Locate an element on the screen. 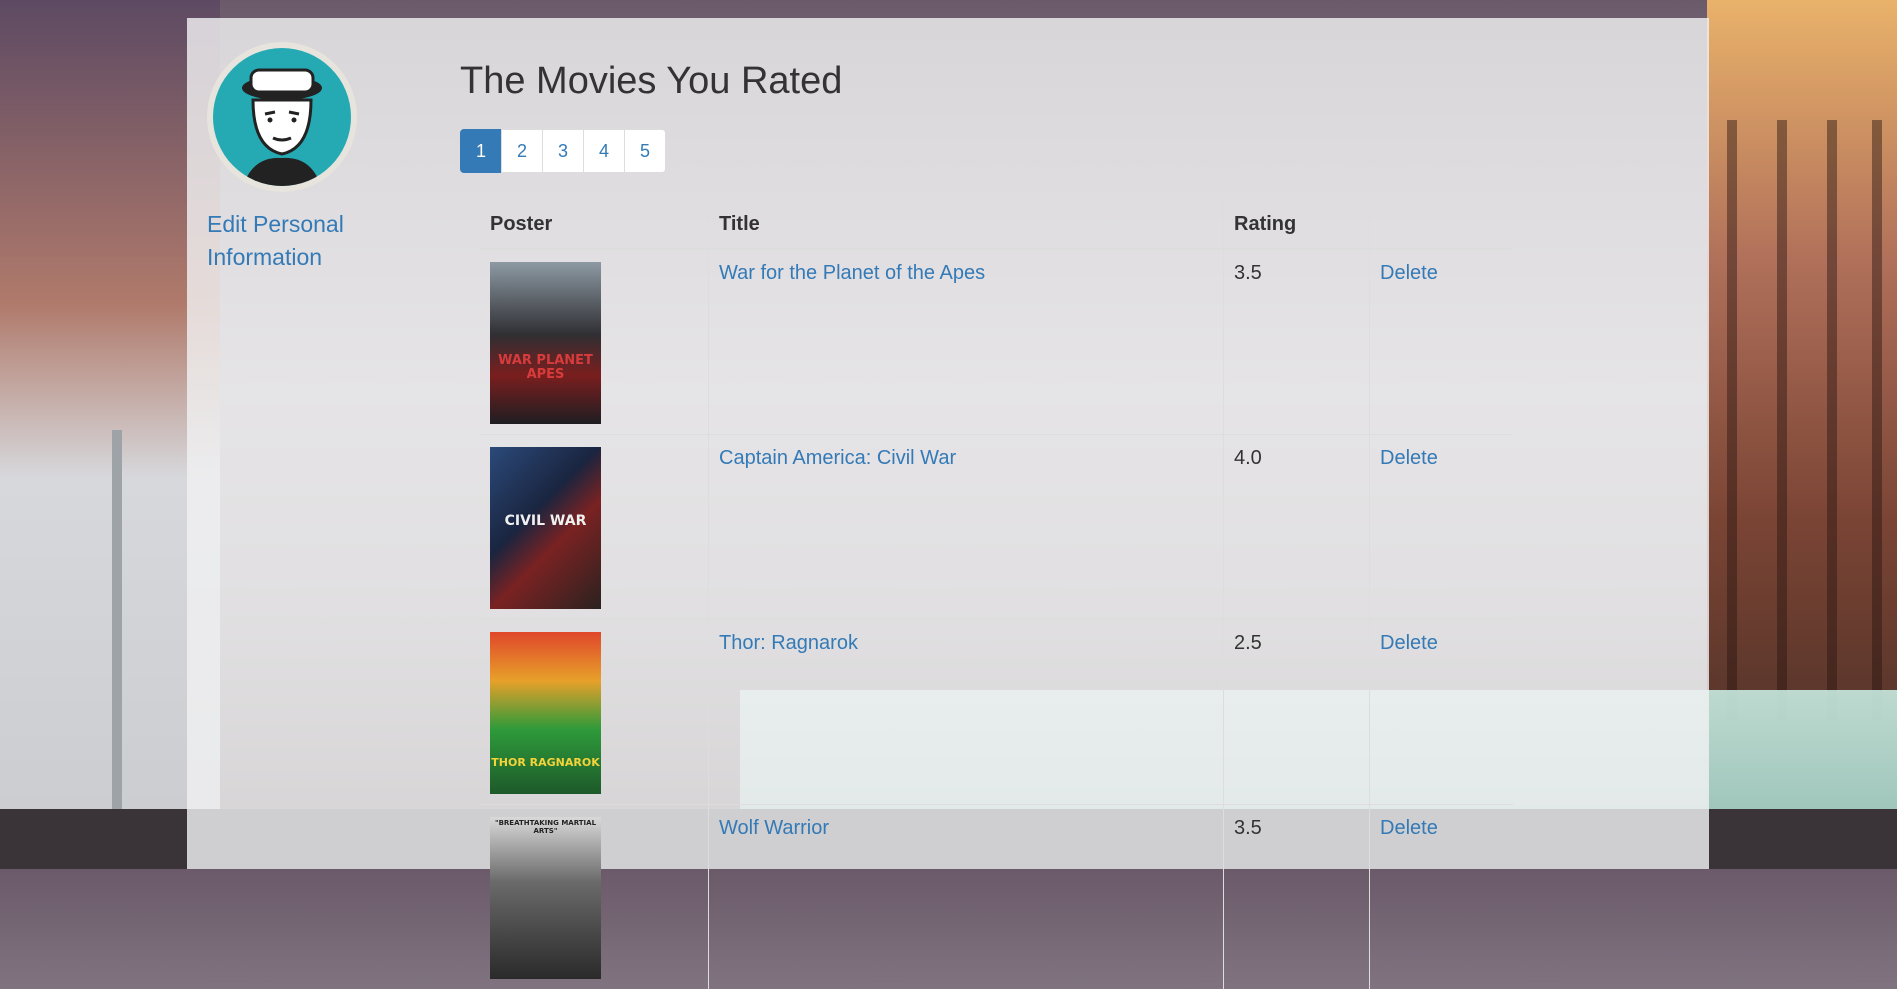 The width and height of the screenshot is (1897, 989). movie-poster: "BREATHTAKING MARTIAL ARTS" is located at coordinates (545, 898).